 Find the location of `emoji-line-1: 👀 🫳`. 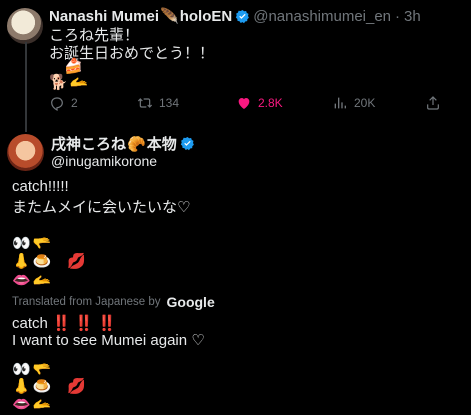

emoji-line-1: 👀 🫳 is located at coordinates (31, 244).